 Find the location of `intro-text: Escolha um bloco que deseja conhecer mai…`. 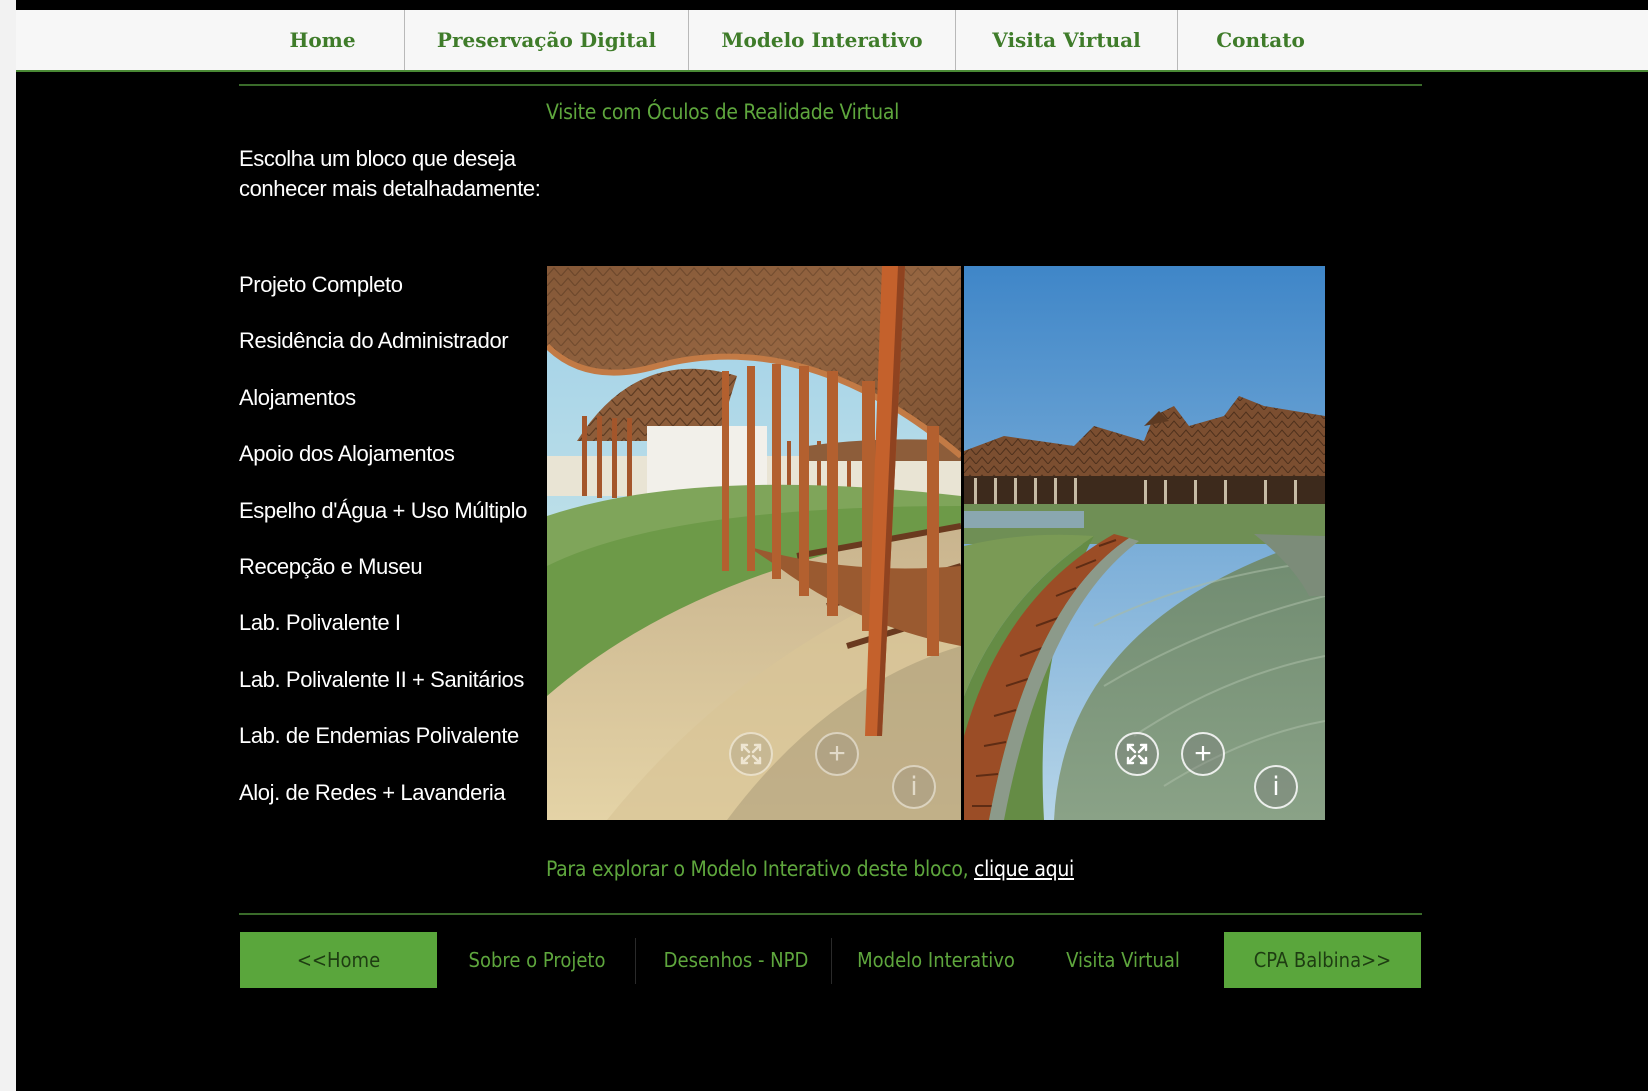

intro-text: Escolha um bloco que deseja conhecer mai… is located at coordinates (390, 173).